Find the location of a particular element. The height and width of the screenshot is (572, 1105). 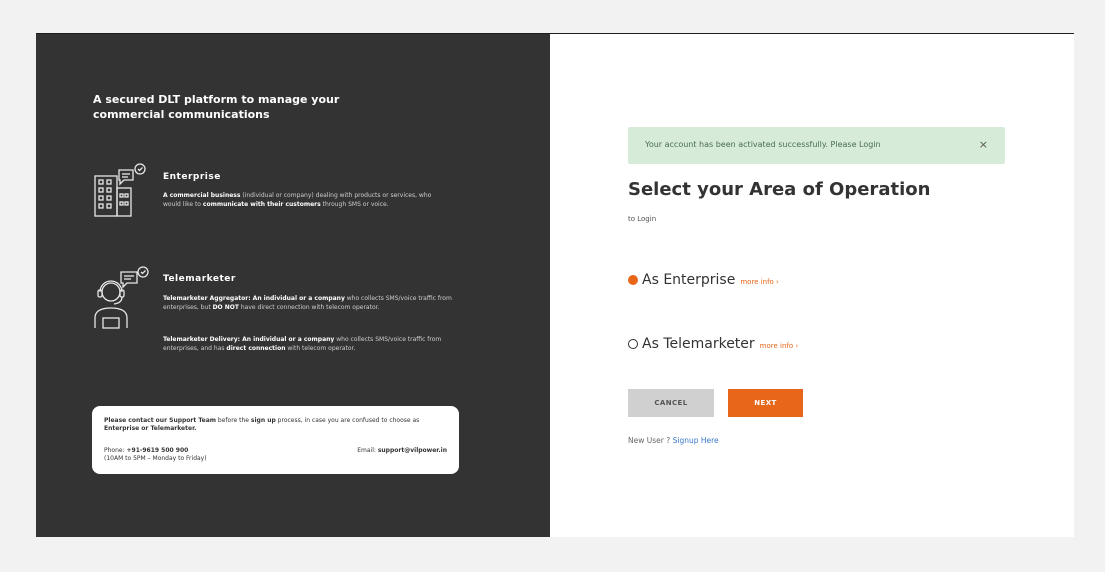

radio-unchecked-icon is located at coordinates (633, 344).